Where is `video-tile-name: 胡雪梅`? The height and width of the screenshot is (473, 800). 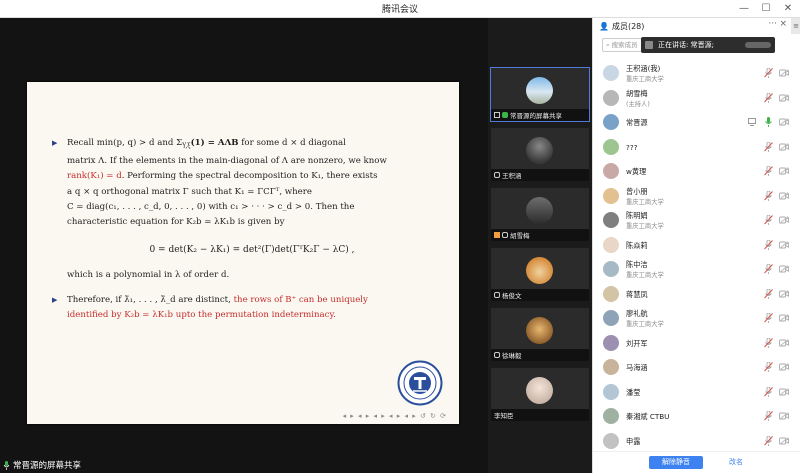
video-tile-name: 胡雪梅 is located at coordinates (520, 236).